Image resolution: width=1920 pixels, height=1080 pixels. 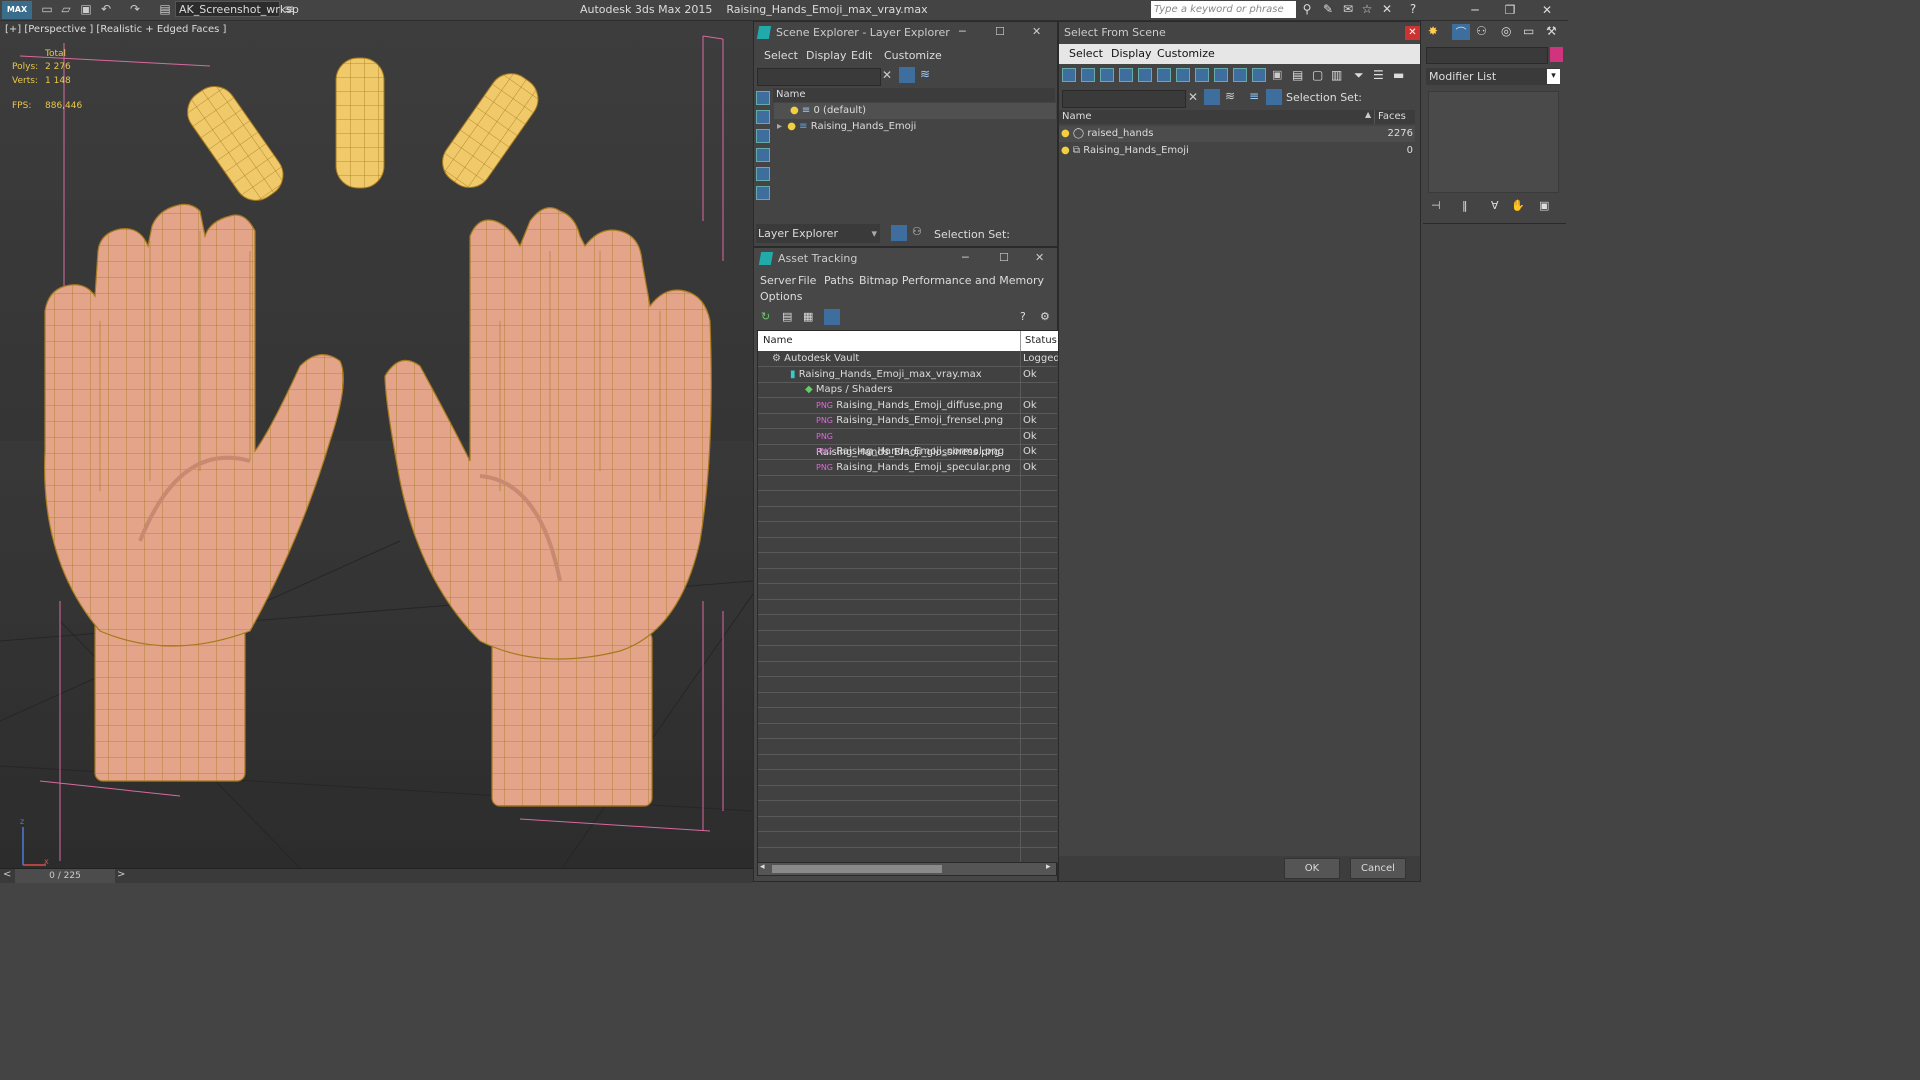 I want to click on chevron-down-icon: ▾, so click(x=1553, y=76).